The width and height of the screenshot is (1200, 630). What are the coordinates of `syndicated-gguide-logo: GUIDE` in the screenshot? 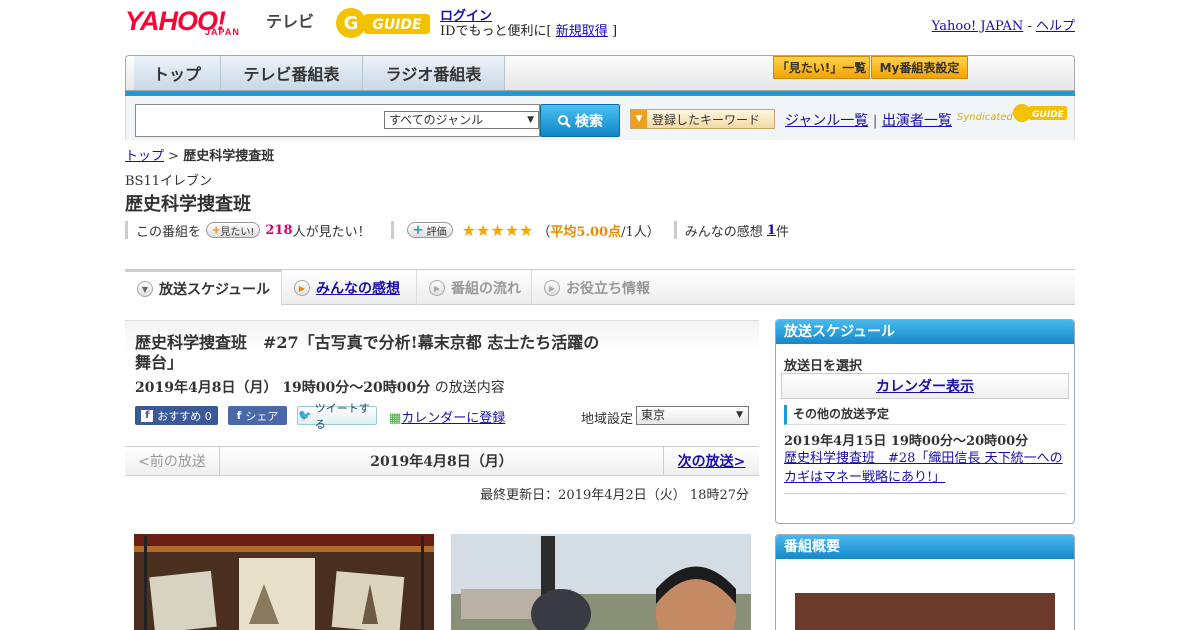 It's located at (1040, 113).